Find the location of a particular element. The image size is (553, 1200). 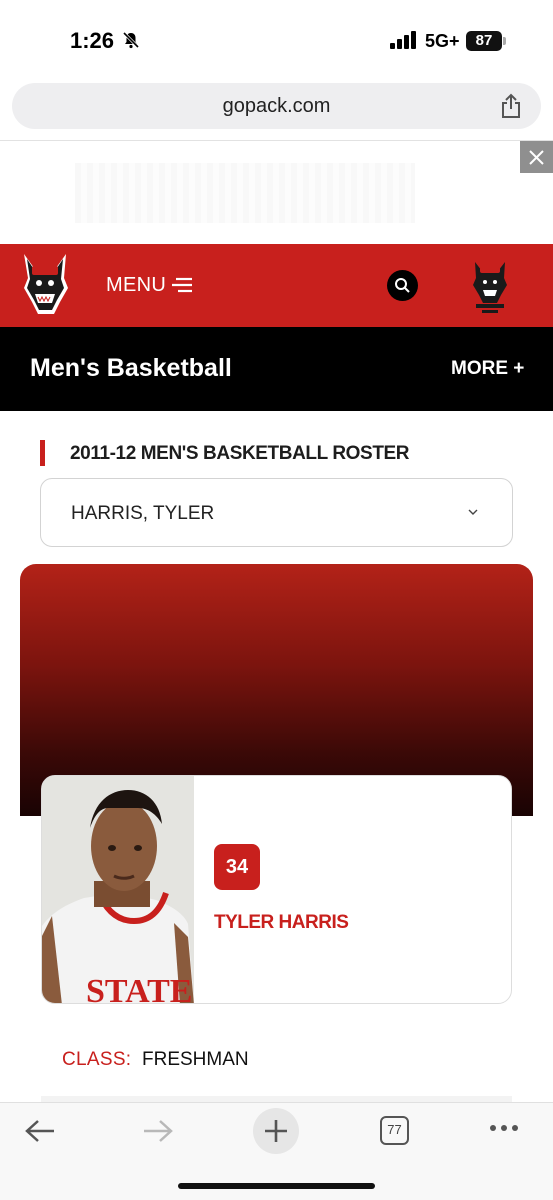

jersey-number-badge: 34 is located at coordinates (237, 867).